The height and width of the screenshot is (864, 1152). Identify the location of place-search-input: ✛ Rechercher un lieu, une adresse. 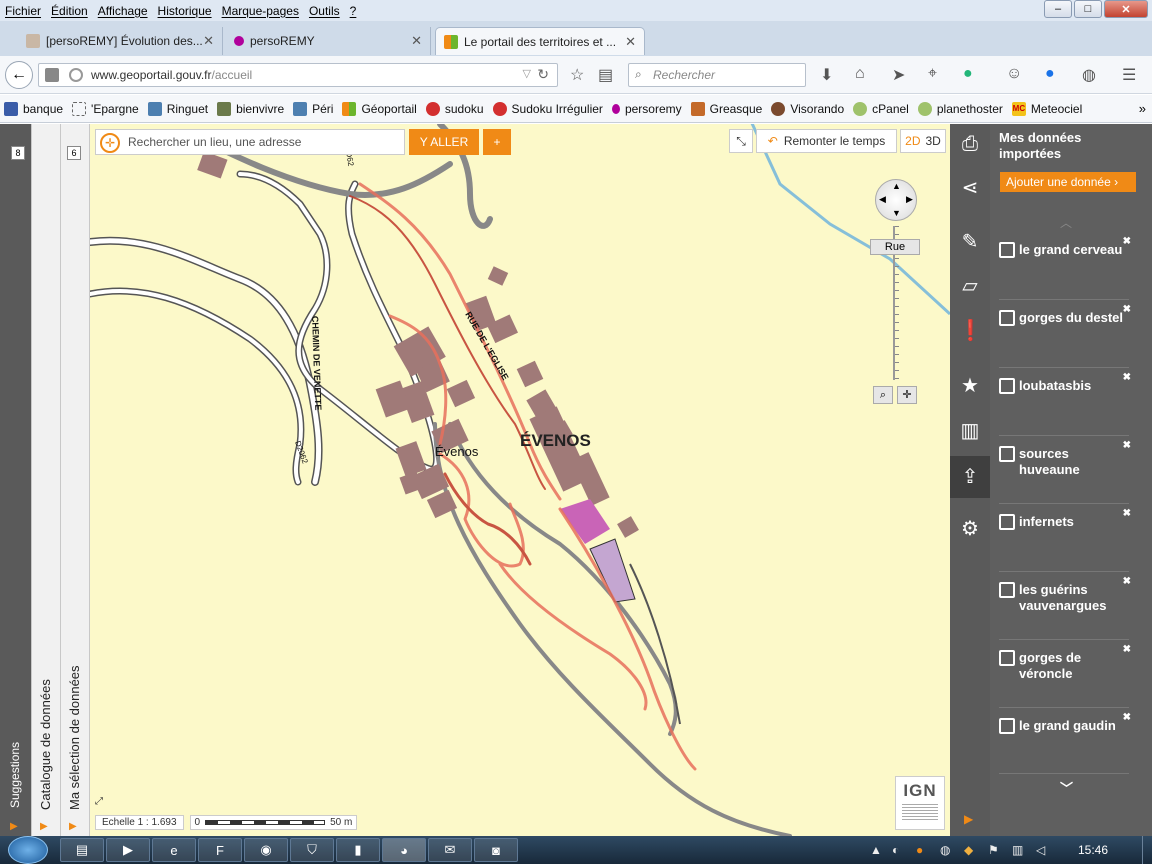
(250, 142).